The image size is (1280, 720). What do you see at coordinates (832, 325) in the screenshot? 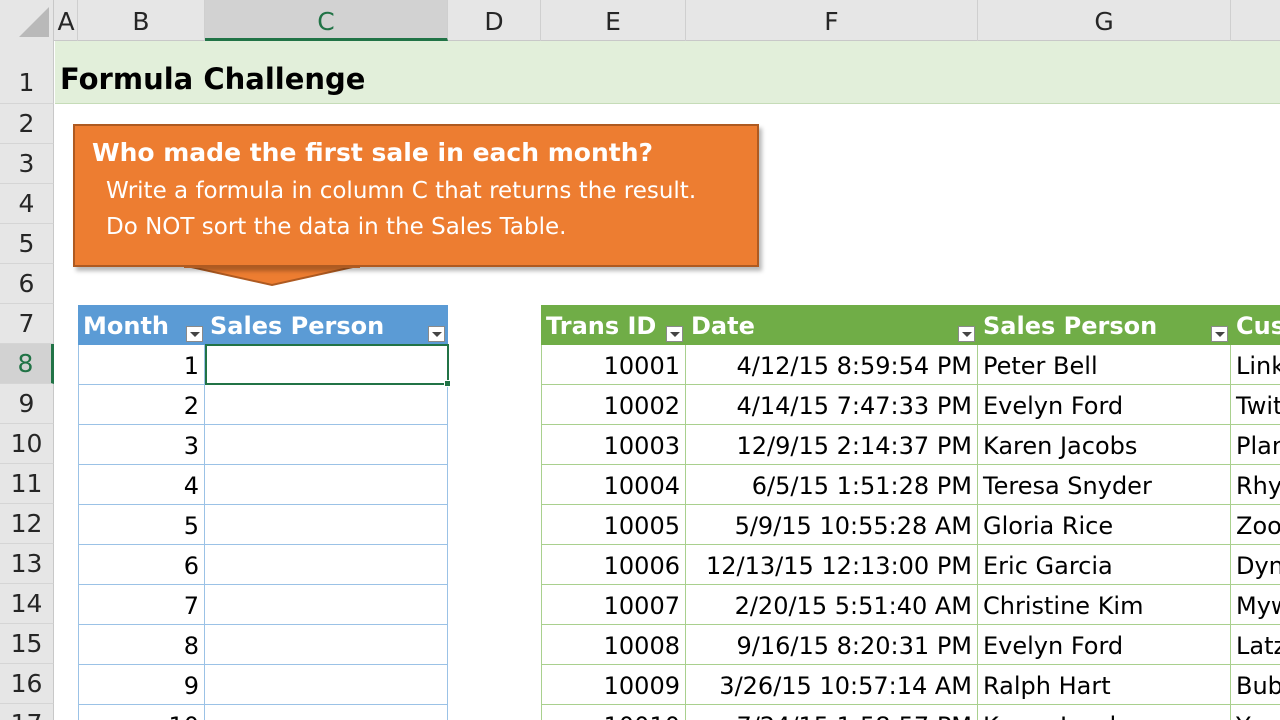
I see `sales-table-header-date: Date` at bounding box center [832, 325].